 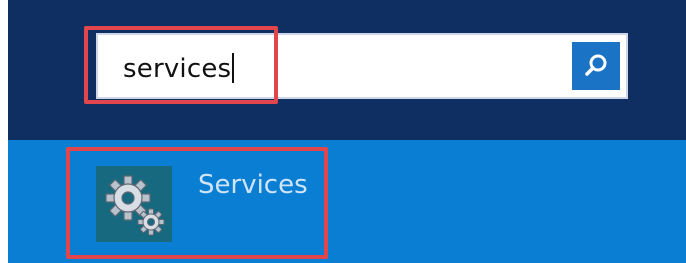 I want to click on search-icon, so click(x=596, y=65).